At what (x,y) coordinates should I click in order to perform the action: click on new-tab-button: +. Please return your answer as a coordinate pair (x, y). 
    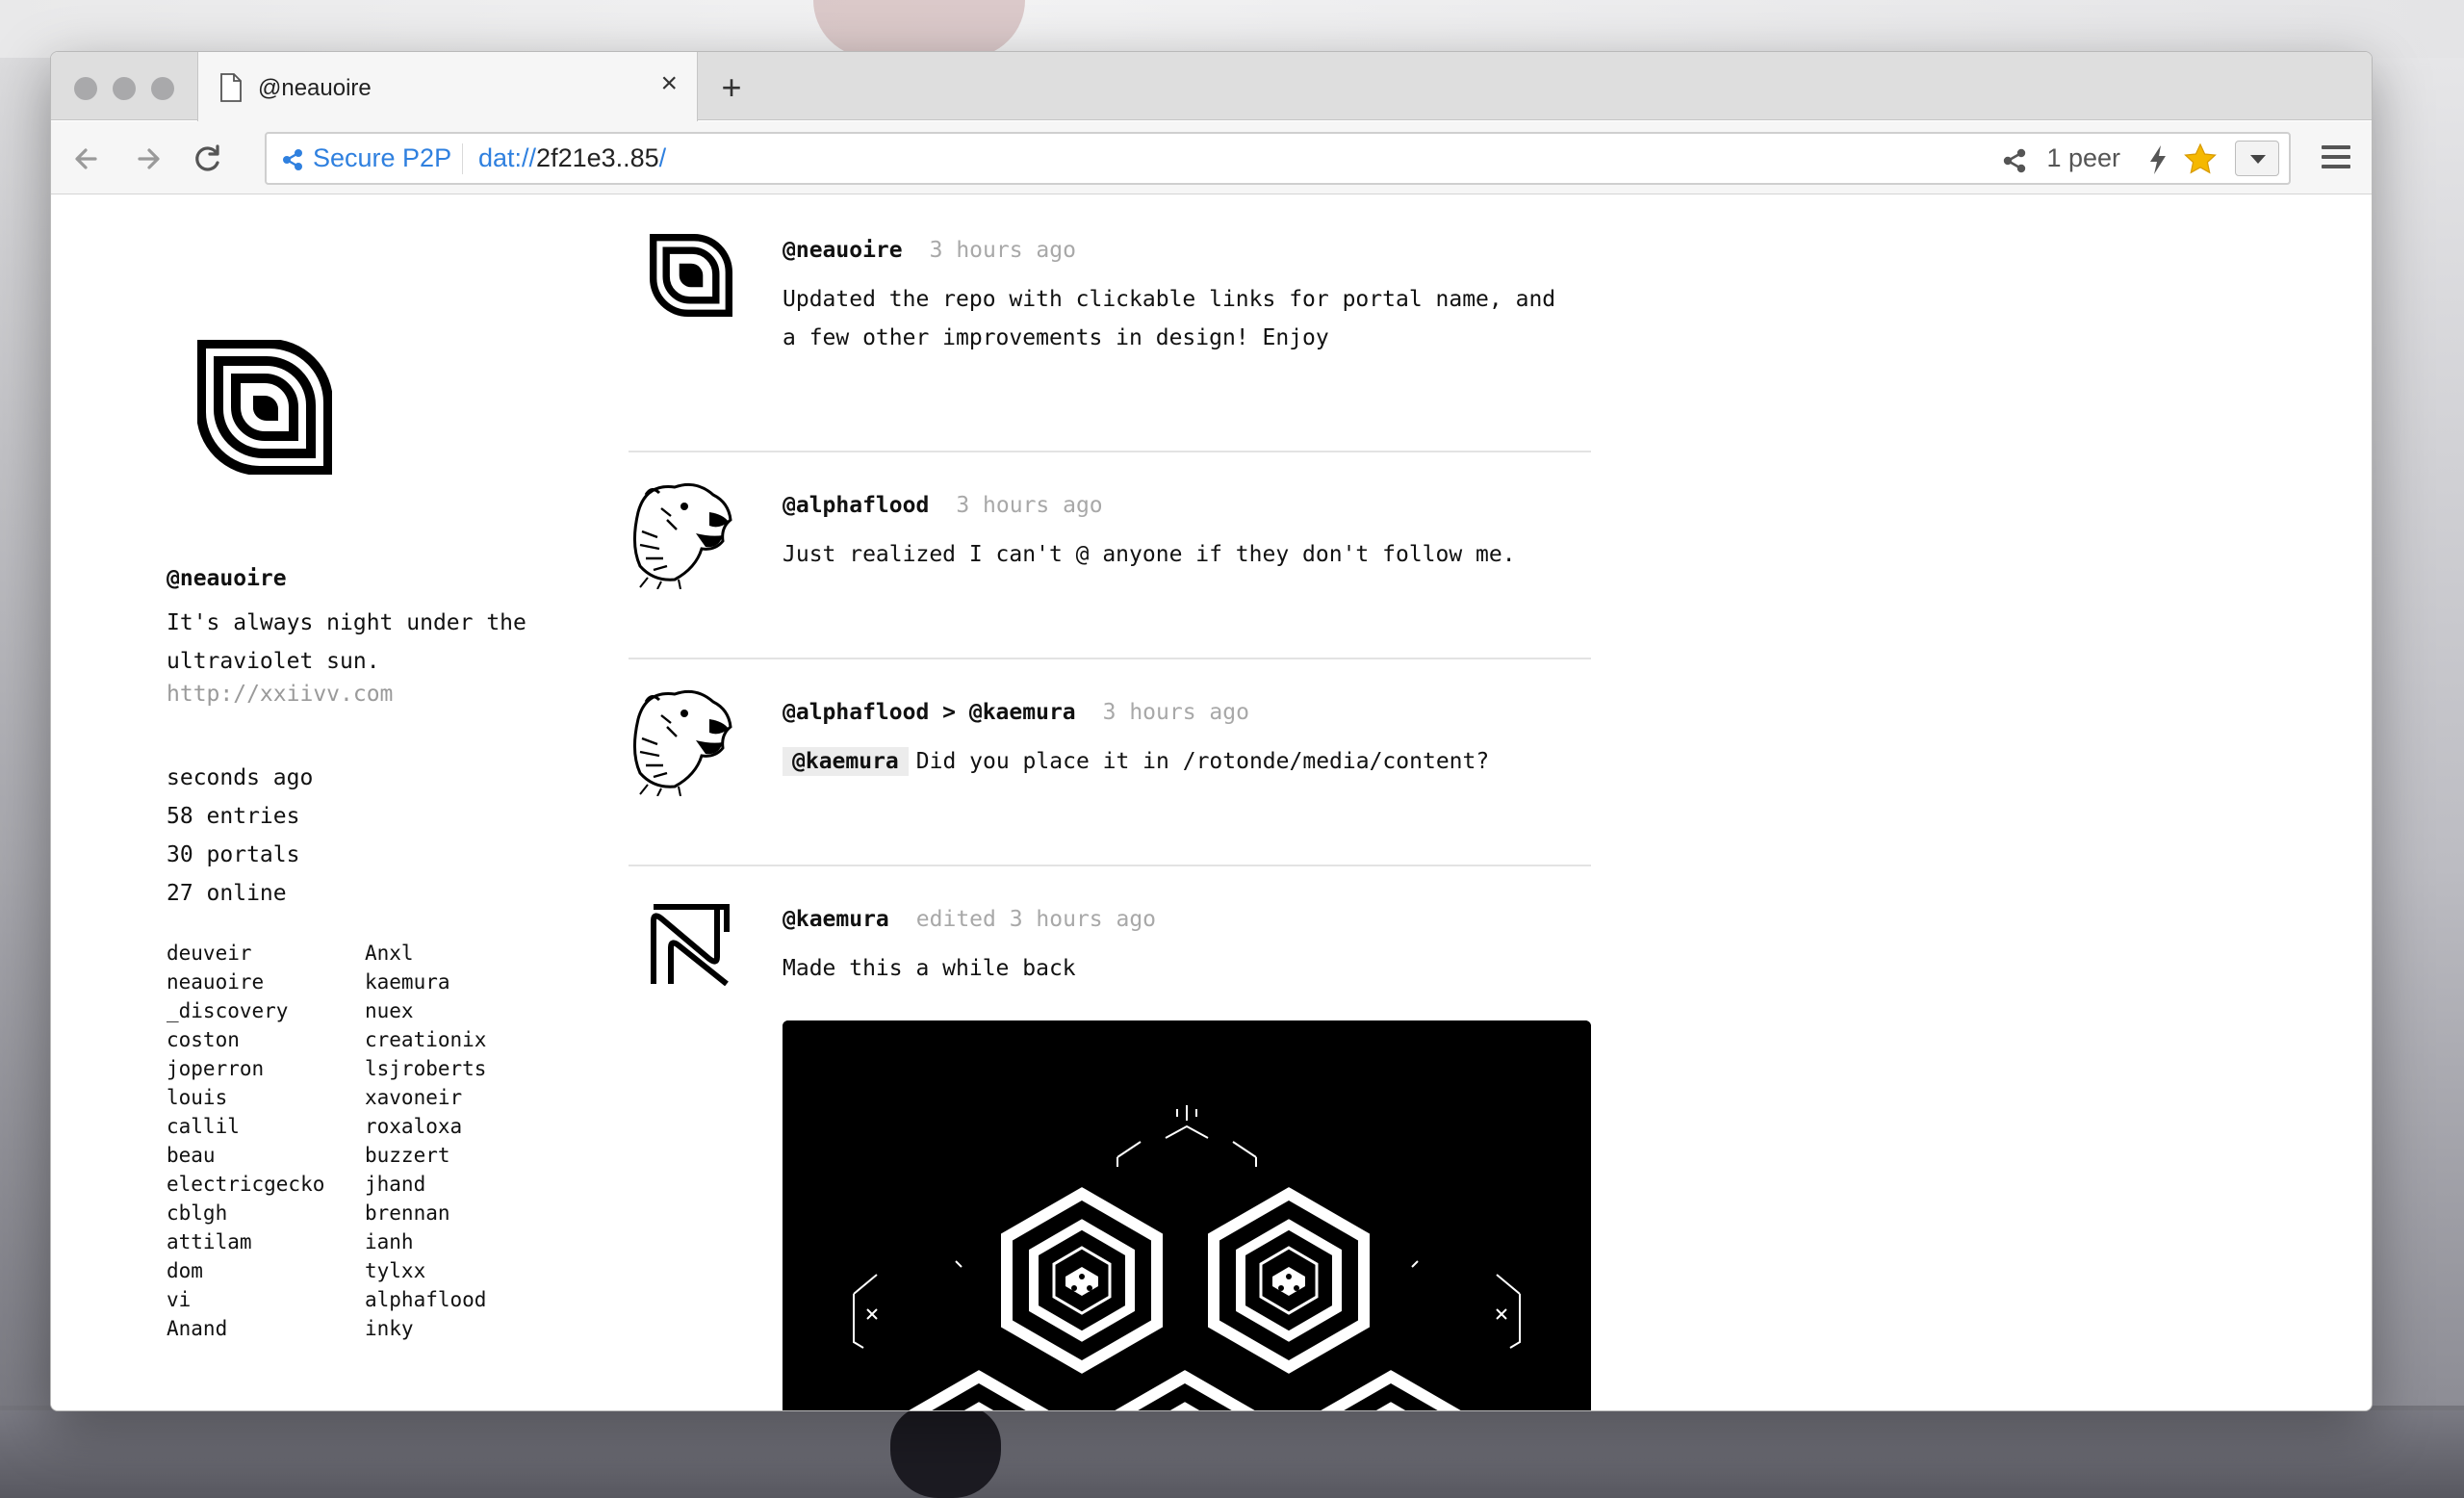
    Looking at the image, I should click on (731, 88).